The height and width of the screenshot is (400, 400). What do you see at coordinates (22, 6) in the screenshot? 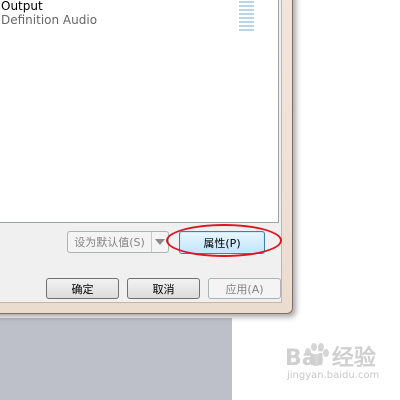
I see `device-name: Output` at bounding box center [22, 6].